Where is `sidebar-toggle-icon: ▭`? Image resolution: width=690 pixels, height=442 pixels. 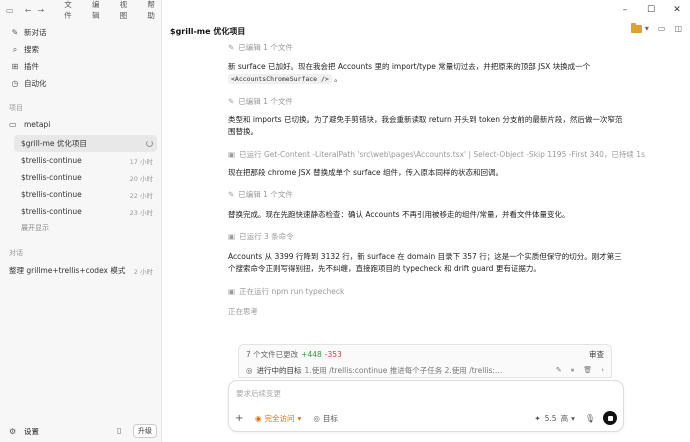 sidebar-toggle-icon: ▭ is located at coordinates (12, 10).